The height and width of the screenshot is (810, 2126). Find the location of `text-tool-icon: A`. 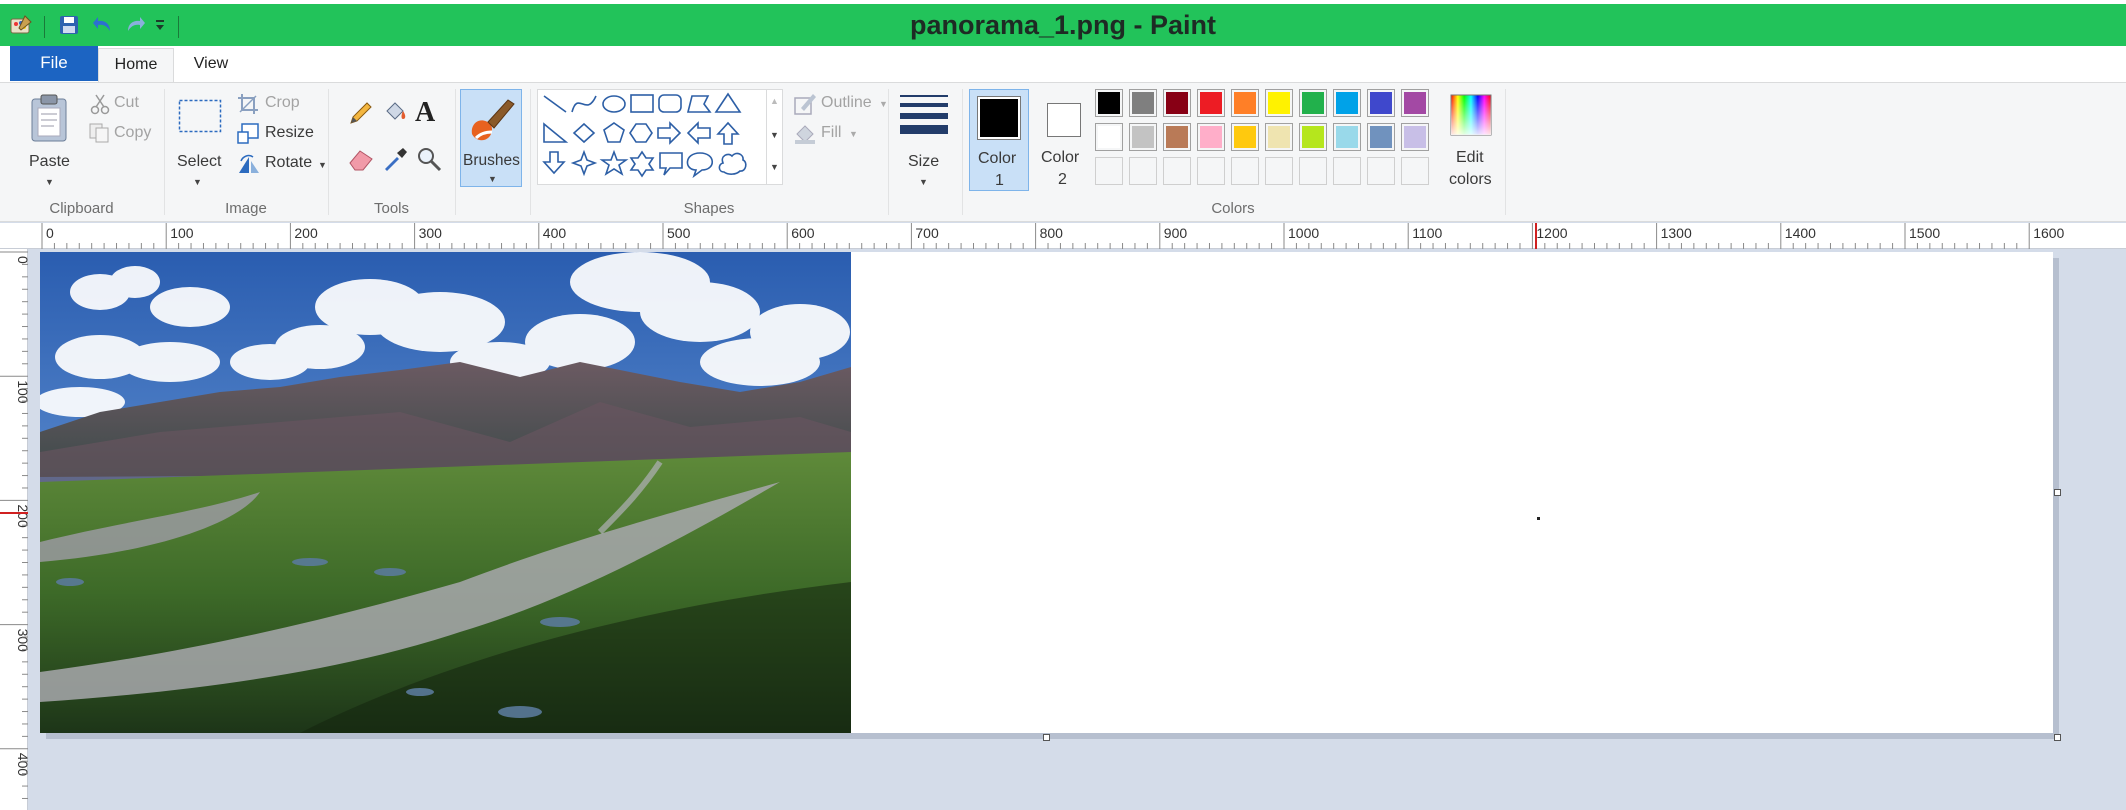

text-tool-icon: A is located at coordinates (425, 113).